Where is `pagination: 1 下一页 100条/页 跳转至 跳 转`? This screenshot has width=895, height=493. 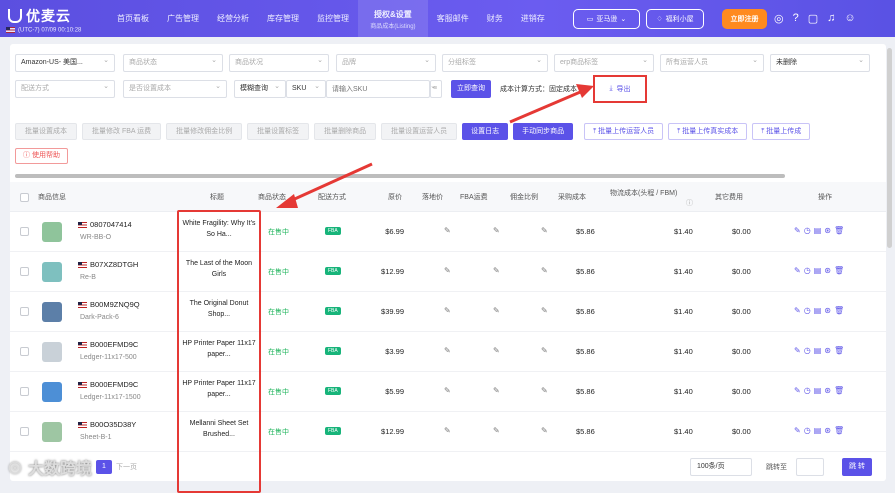
pagination: 1 下一页 100条/页 跳转至 跳 转 is located at coordinates (448, 466).